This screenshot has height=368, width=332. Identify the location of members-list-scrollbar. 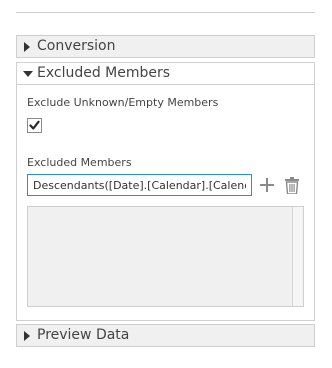
(297, 256).